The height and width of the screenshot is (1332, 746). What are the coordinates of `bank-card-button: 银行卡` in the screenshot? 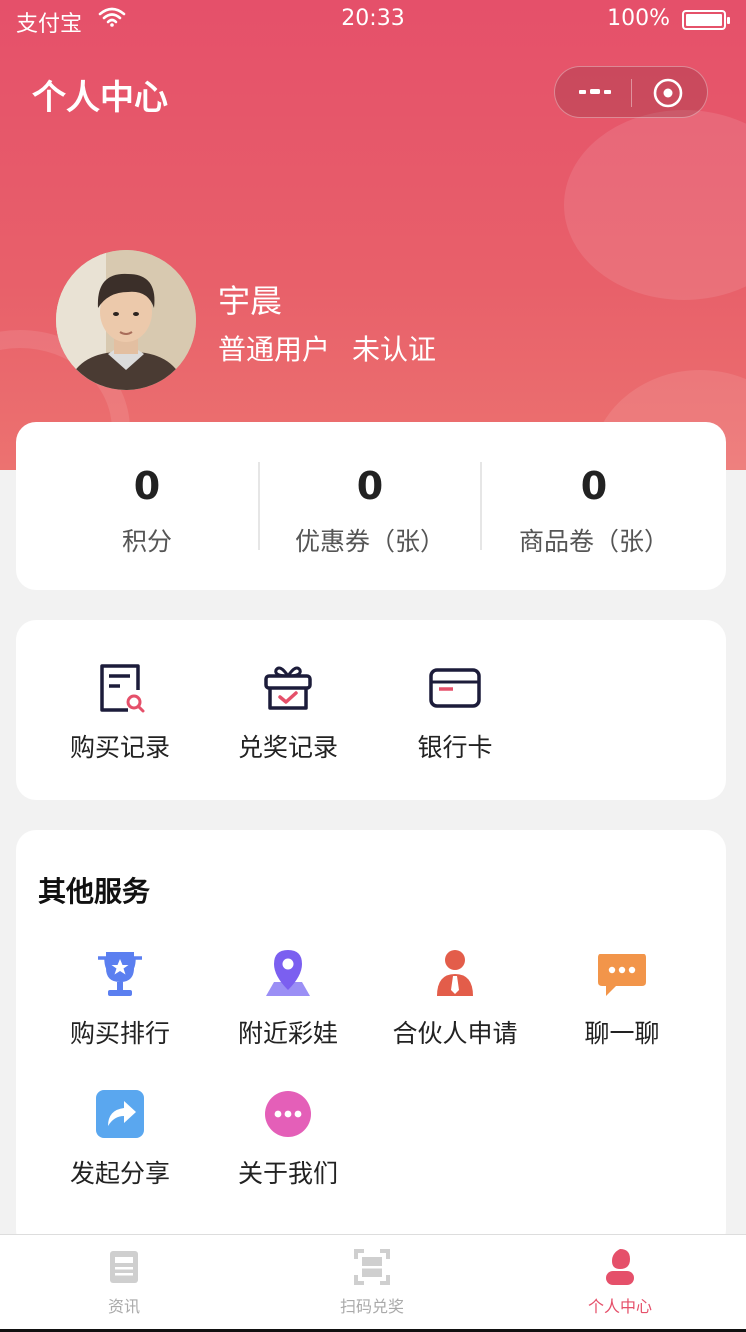 It's located at (455, 710).